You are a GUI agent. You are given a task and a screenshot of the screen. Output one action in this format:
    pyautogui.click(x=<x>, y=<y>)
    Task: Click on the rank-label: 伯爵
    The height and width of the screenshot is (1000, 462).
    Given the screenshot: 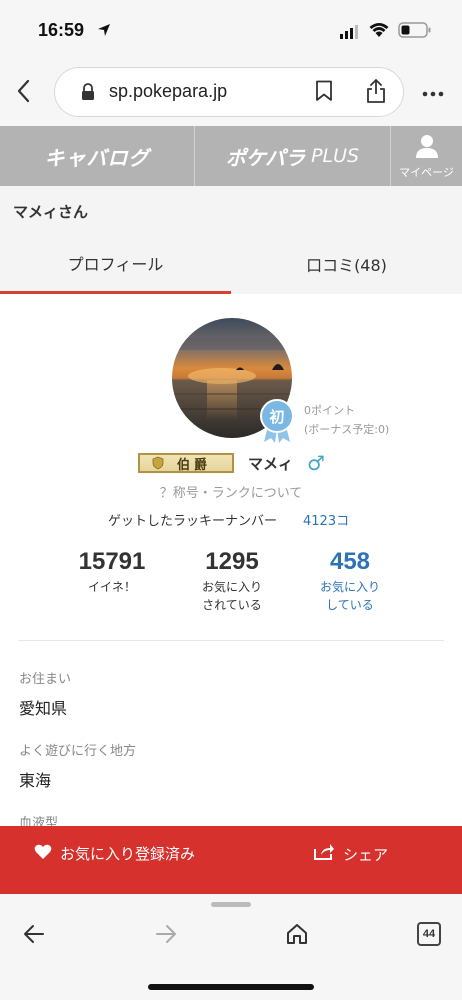 What is the action you would take?
    pyautogui.click(x=193, y=465)
    